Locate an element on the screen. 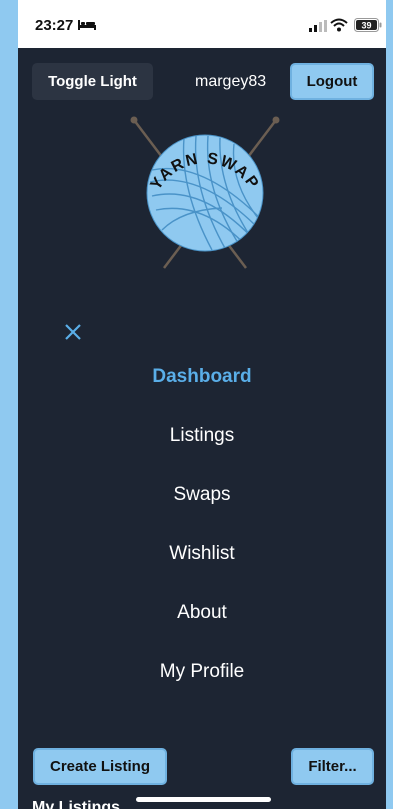 The height and width of the screenshot is (809, 393). close-icon is located at coordinates (73, 332).